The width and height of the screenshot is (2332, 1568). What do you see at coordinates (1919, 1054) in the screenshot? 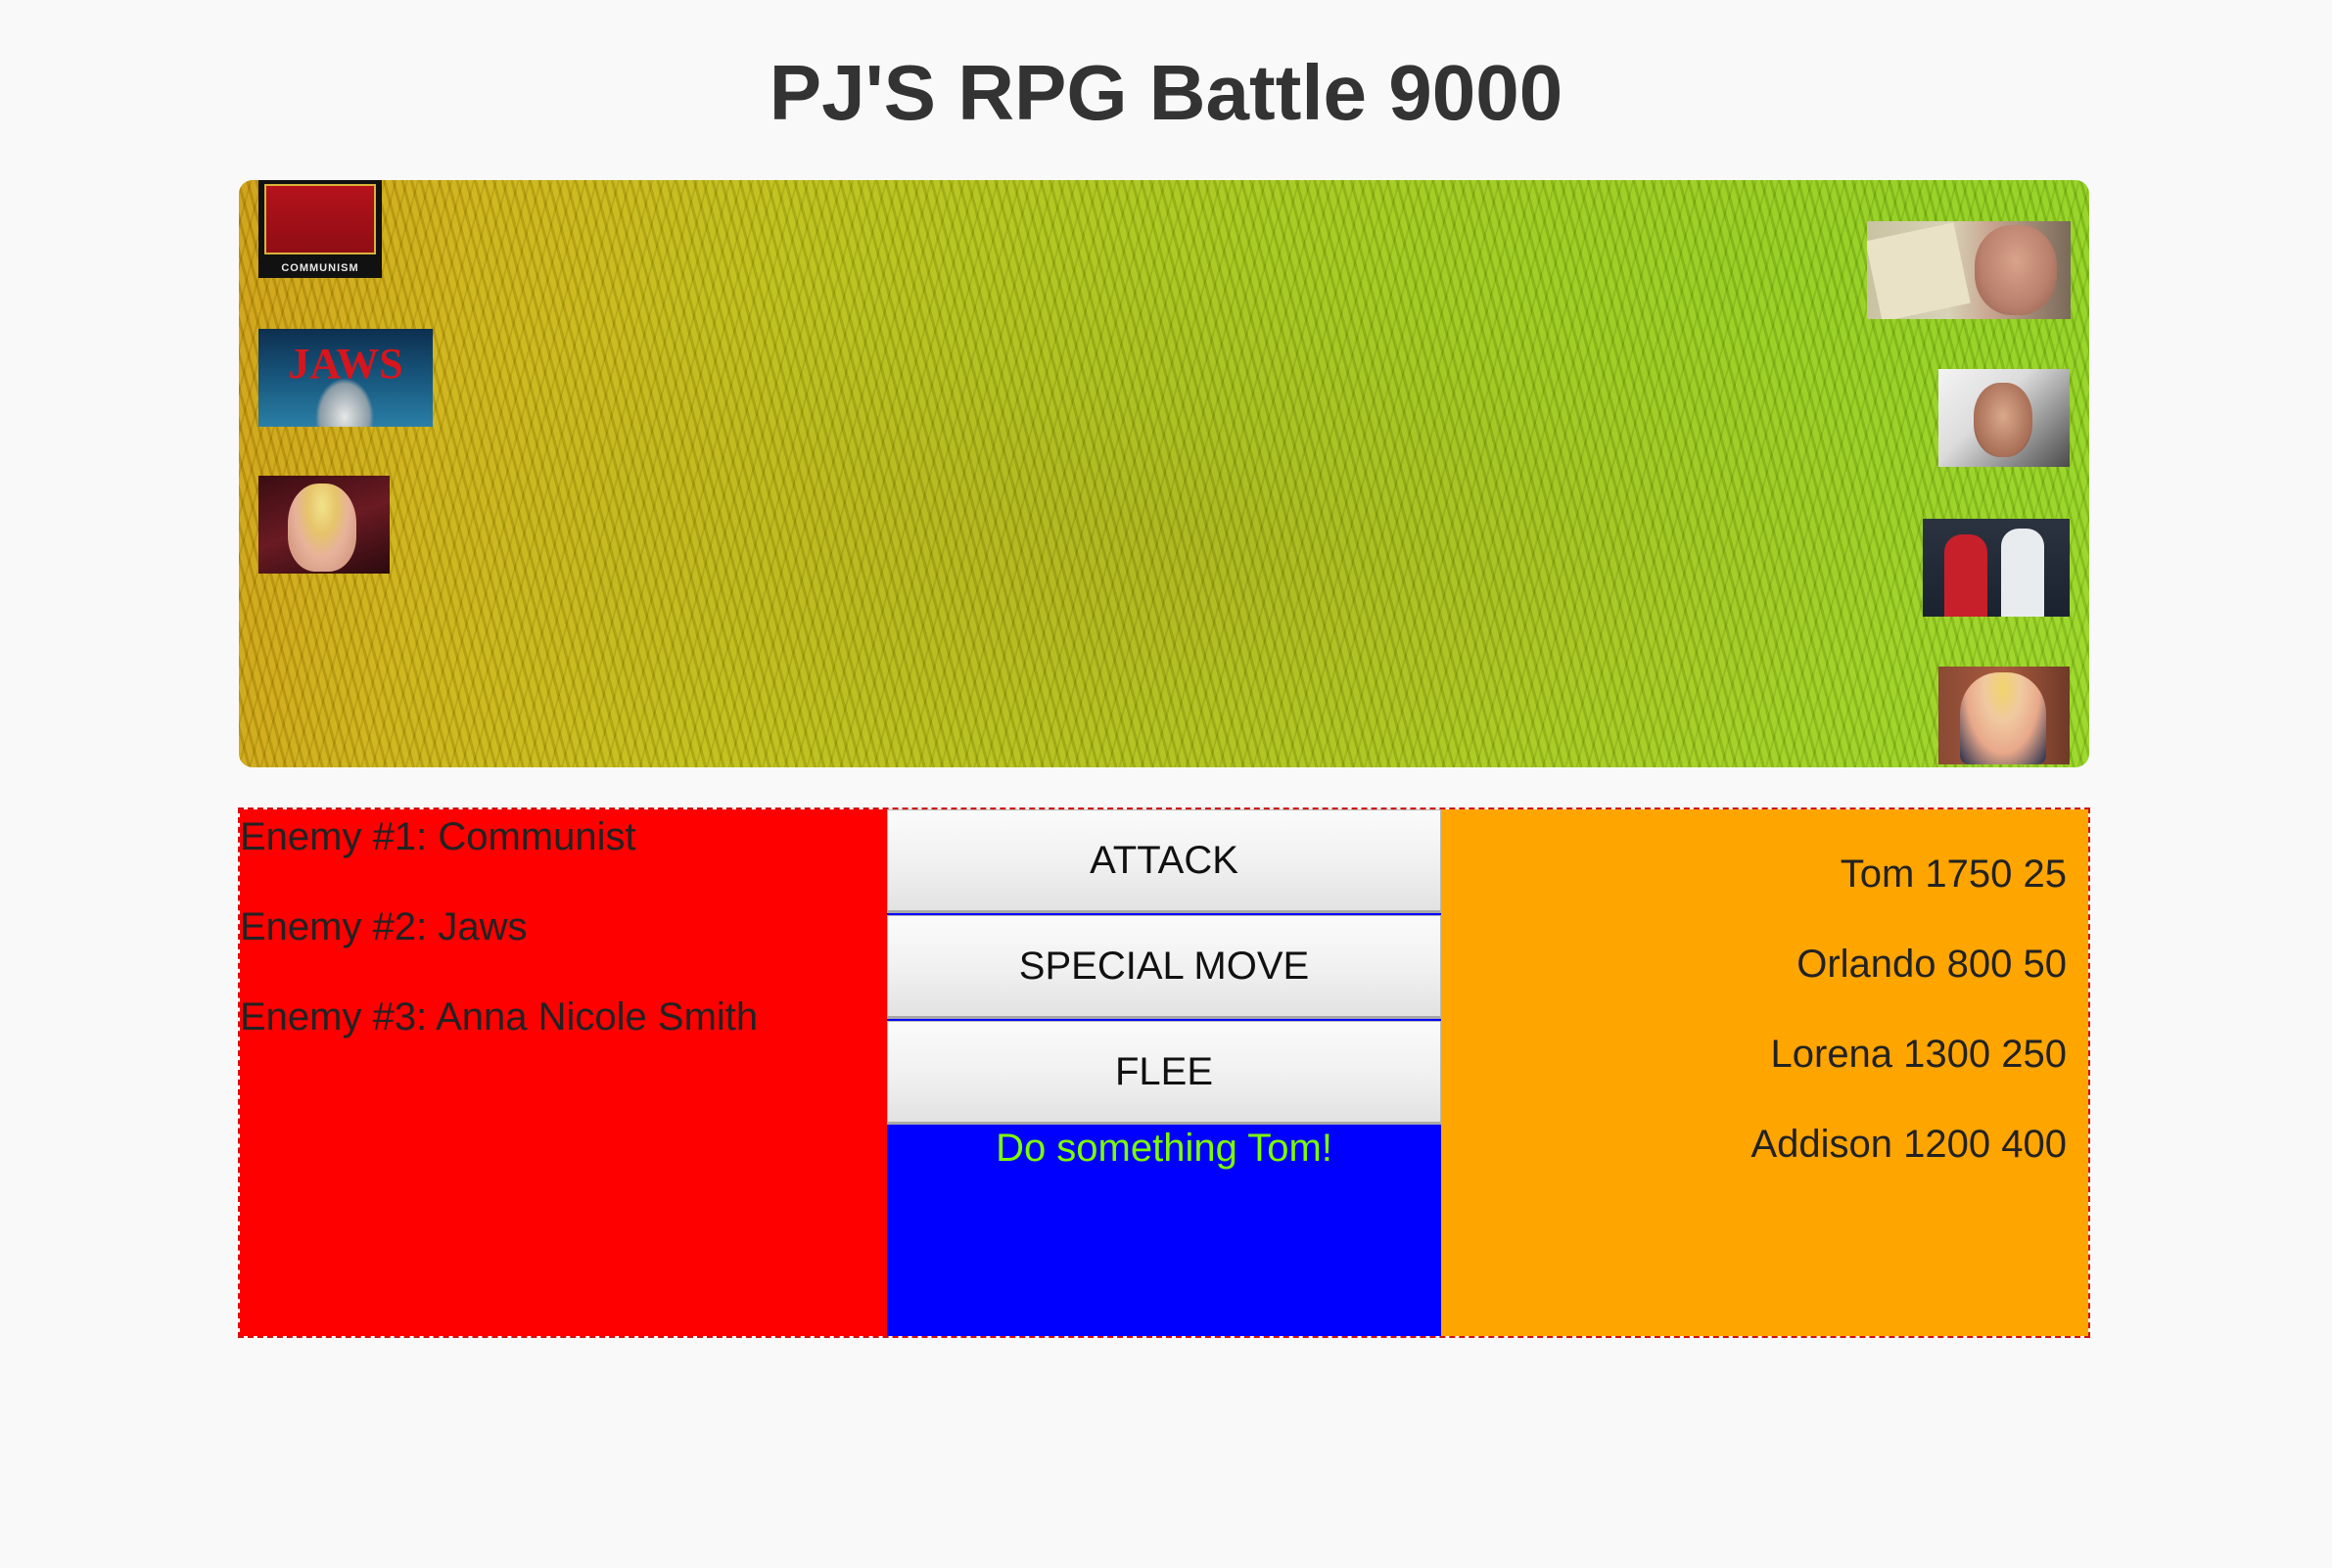
I see `hero-stats-item: Lorena 1300 250` at bounding box center [1919, 1054].